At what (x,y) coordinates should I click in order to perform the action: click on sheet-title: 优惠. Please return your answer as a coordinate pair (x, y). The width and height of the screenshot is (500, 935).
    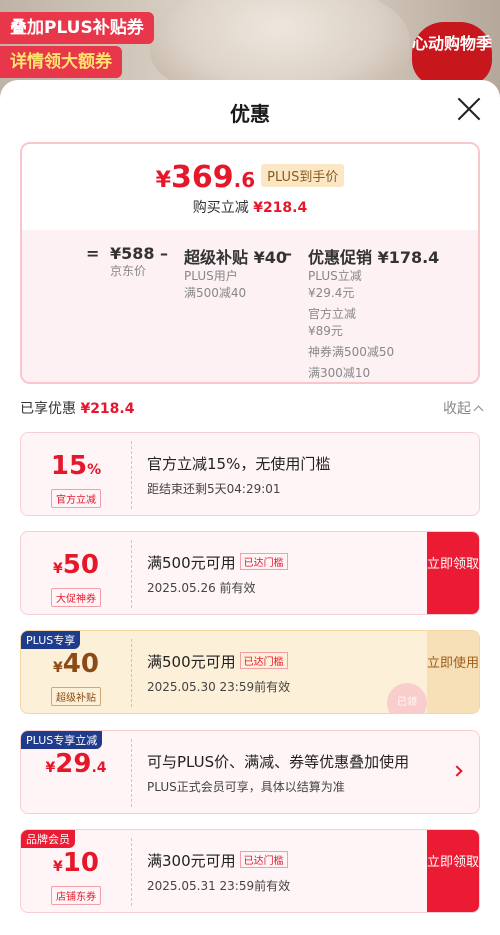
    Looking at the image, I should click on (250, 114).